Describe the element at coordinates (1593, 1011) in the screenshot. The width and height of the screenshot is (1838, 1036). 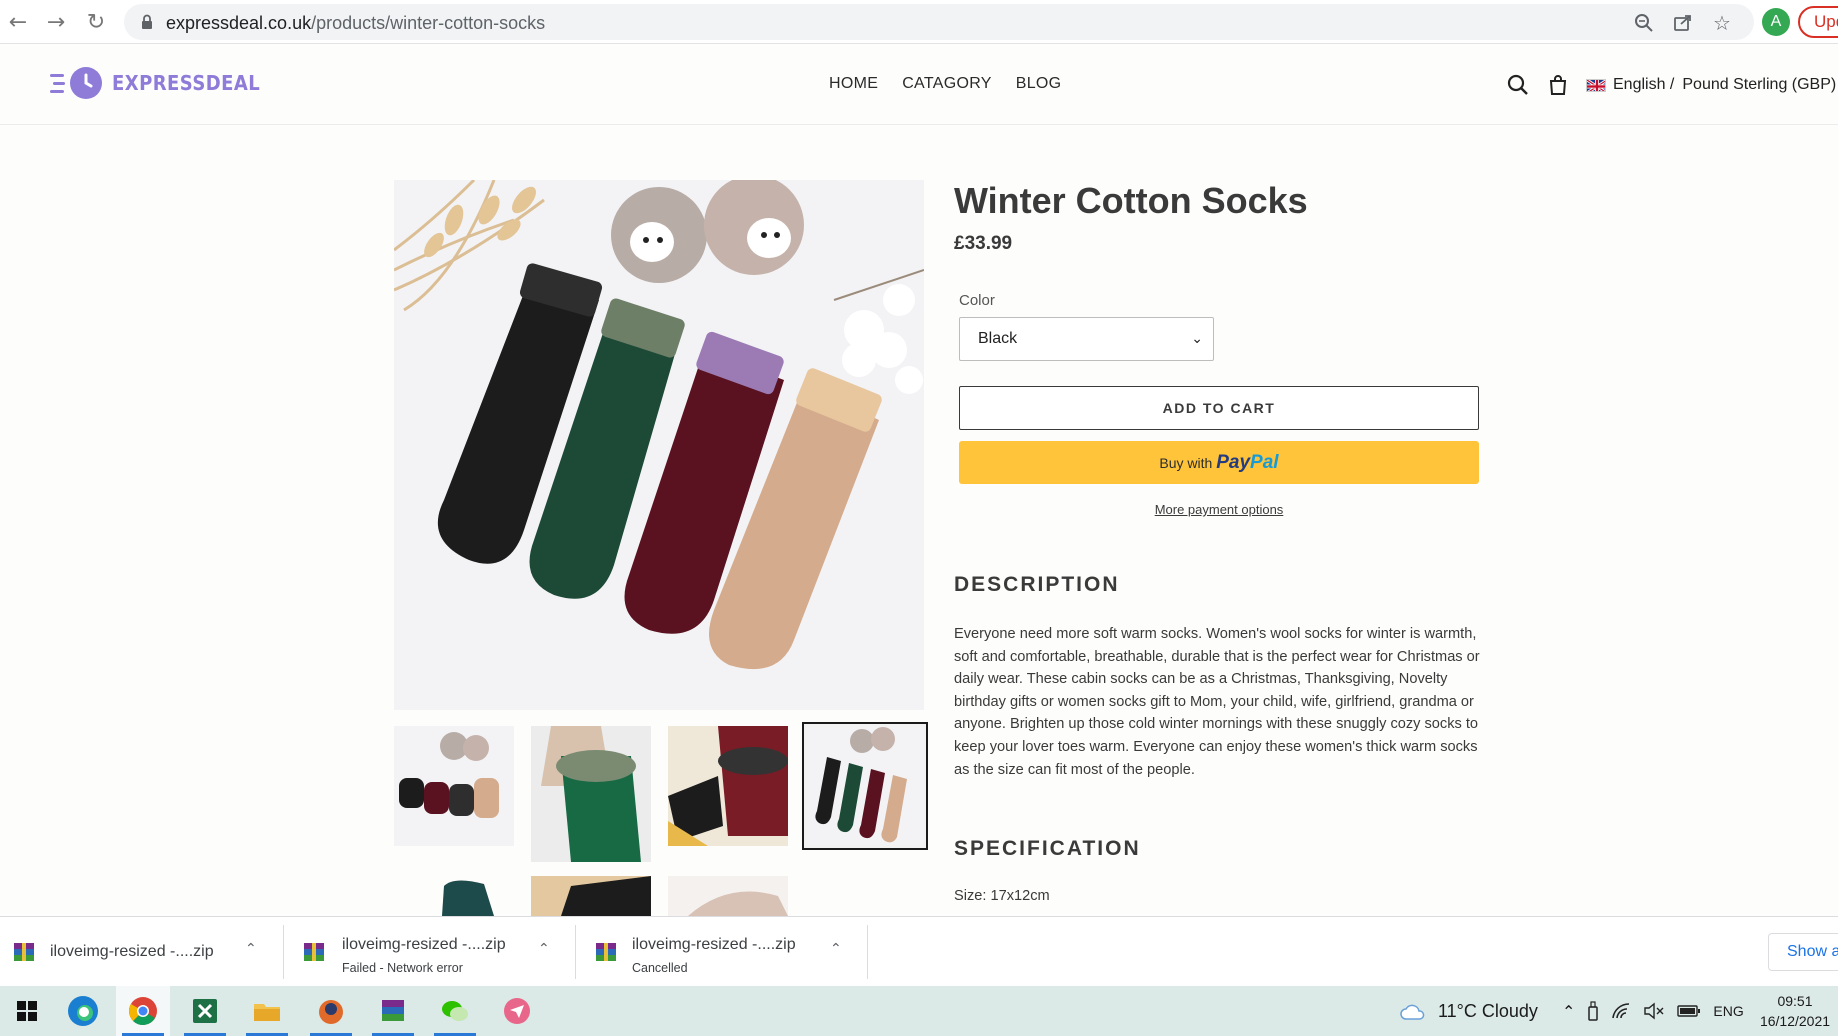
I see `usb-icon` at that location.